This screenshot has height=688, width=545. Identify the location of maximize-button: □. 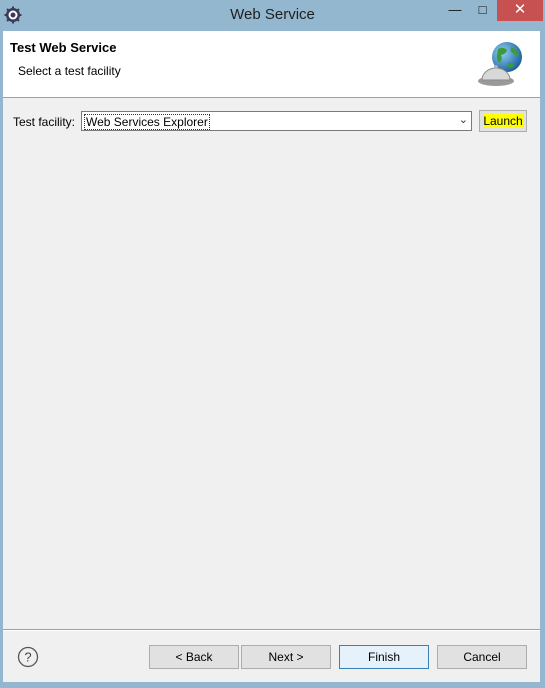
(482, 10).